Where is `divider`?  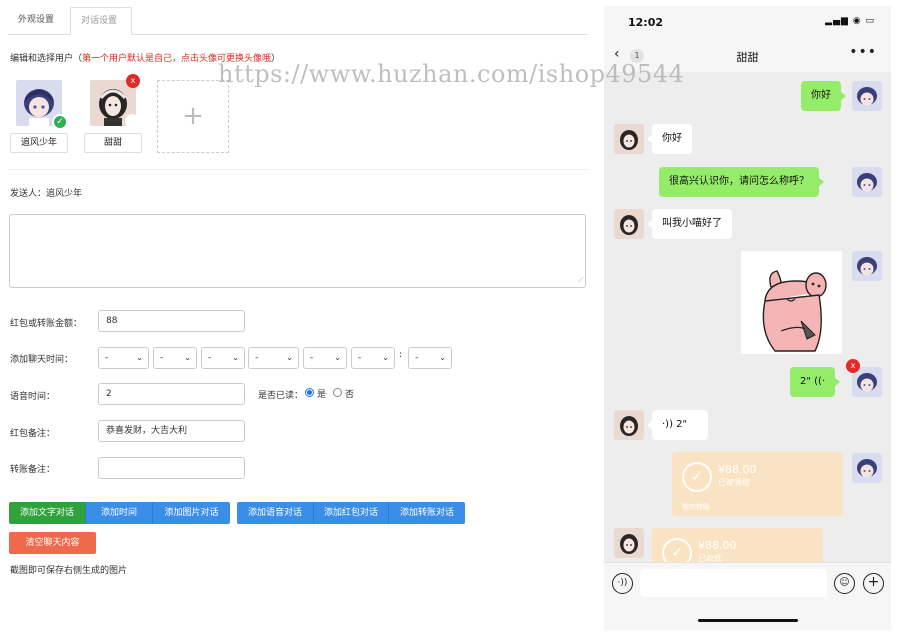 divider is located at coordinates (298, 169).